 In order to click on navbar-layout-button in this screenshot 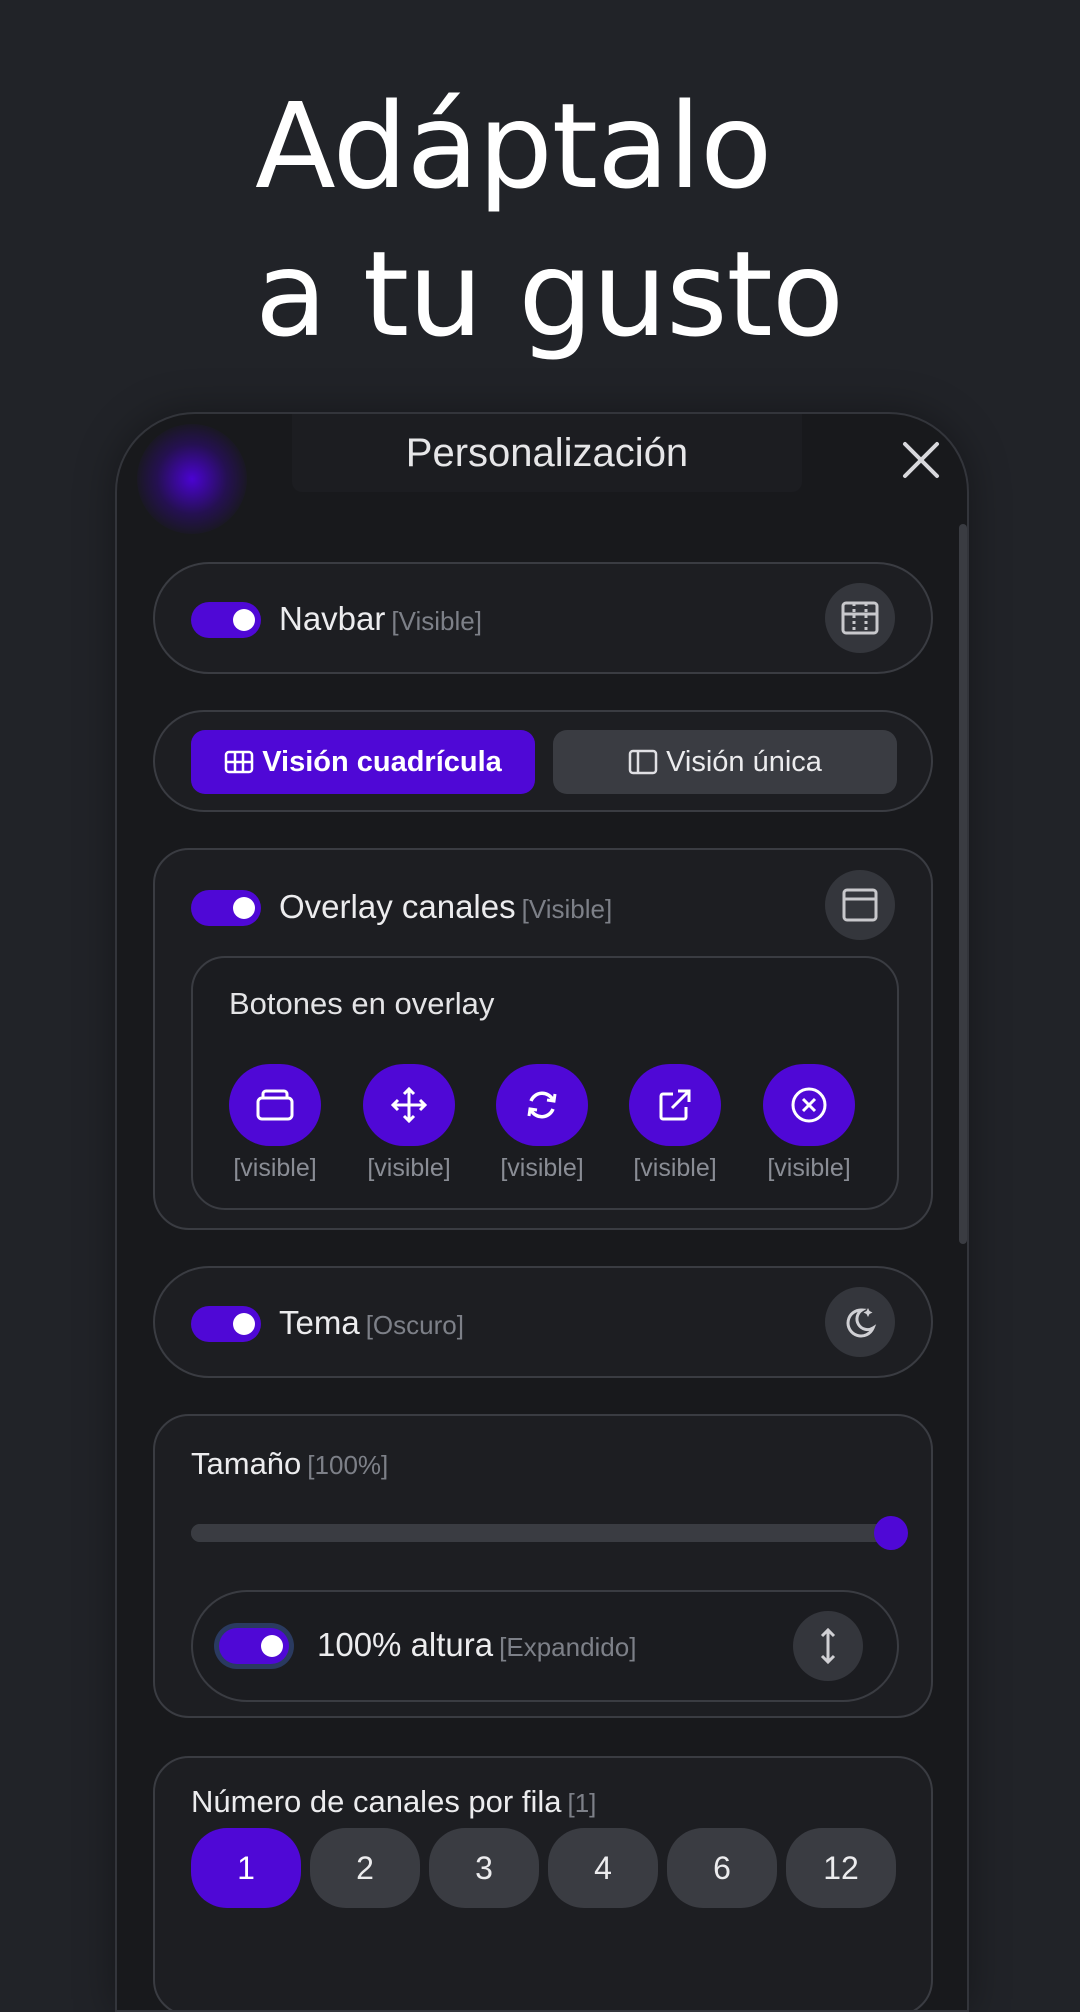, I will do `click(860, 618)`.